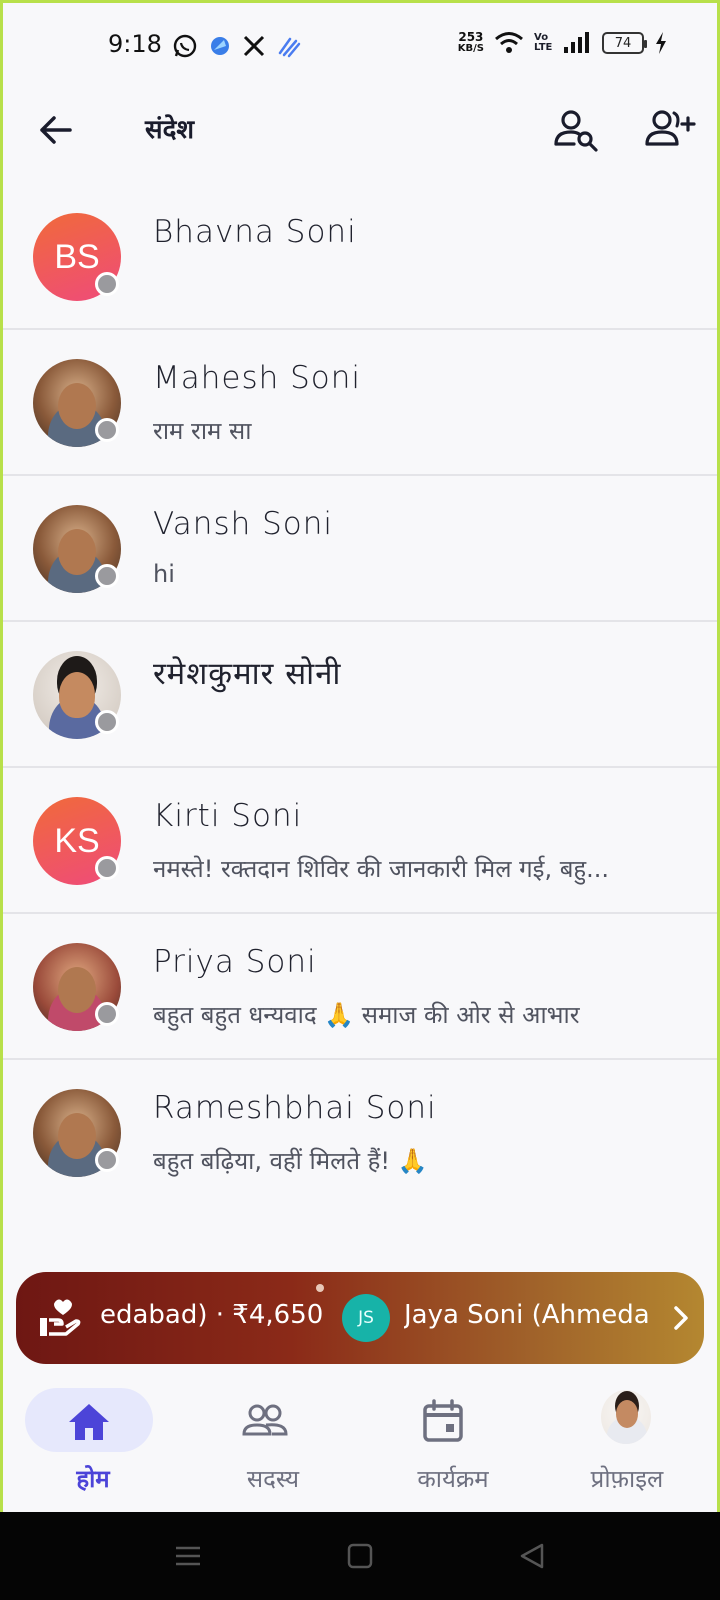  I want to click on donation-hand-heart-icon, so click(60, 1317).